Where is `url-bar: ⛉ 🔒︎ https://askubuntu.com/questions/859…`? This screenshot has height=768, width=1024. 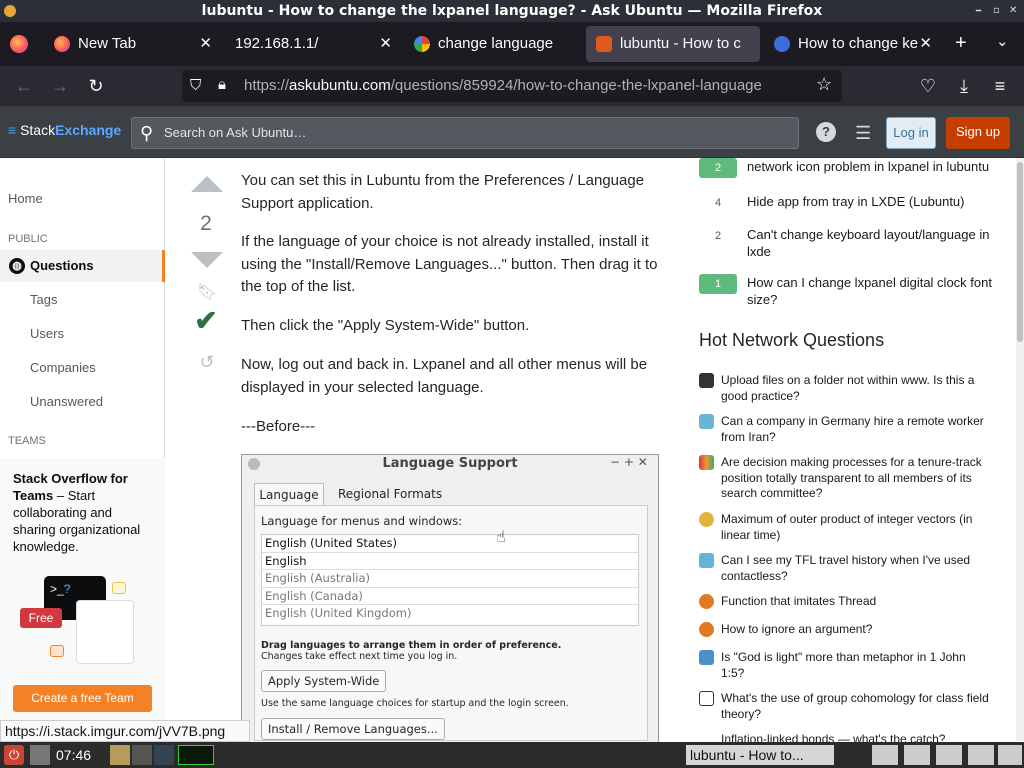
url-bar: ⛉ 🔒︎ https://askubuntu.com/questions/859… is located at coordinates (512, 86).